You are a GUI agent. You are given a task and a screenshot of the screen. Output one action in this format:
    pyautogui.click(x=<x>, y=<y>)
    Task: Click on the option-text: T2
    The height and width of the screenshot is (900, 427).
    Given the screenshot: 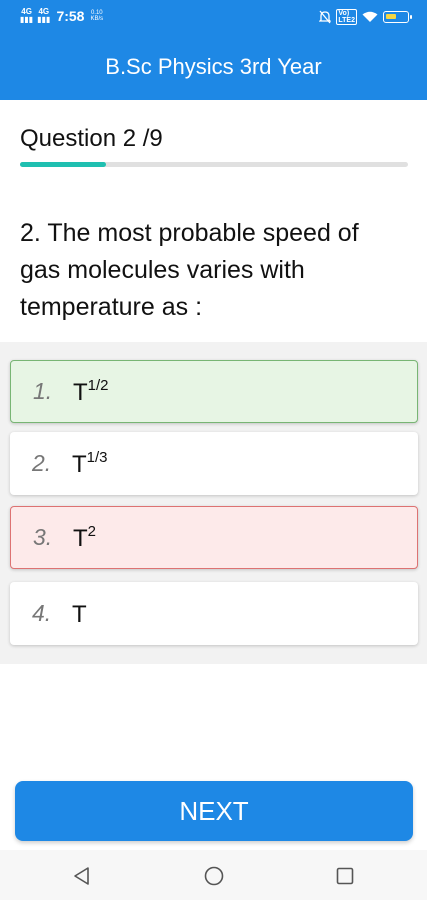 What is the action you would take?
    pyautogui.click(x=85, y=537)
    